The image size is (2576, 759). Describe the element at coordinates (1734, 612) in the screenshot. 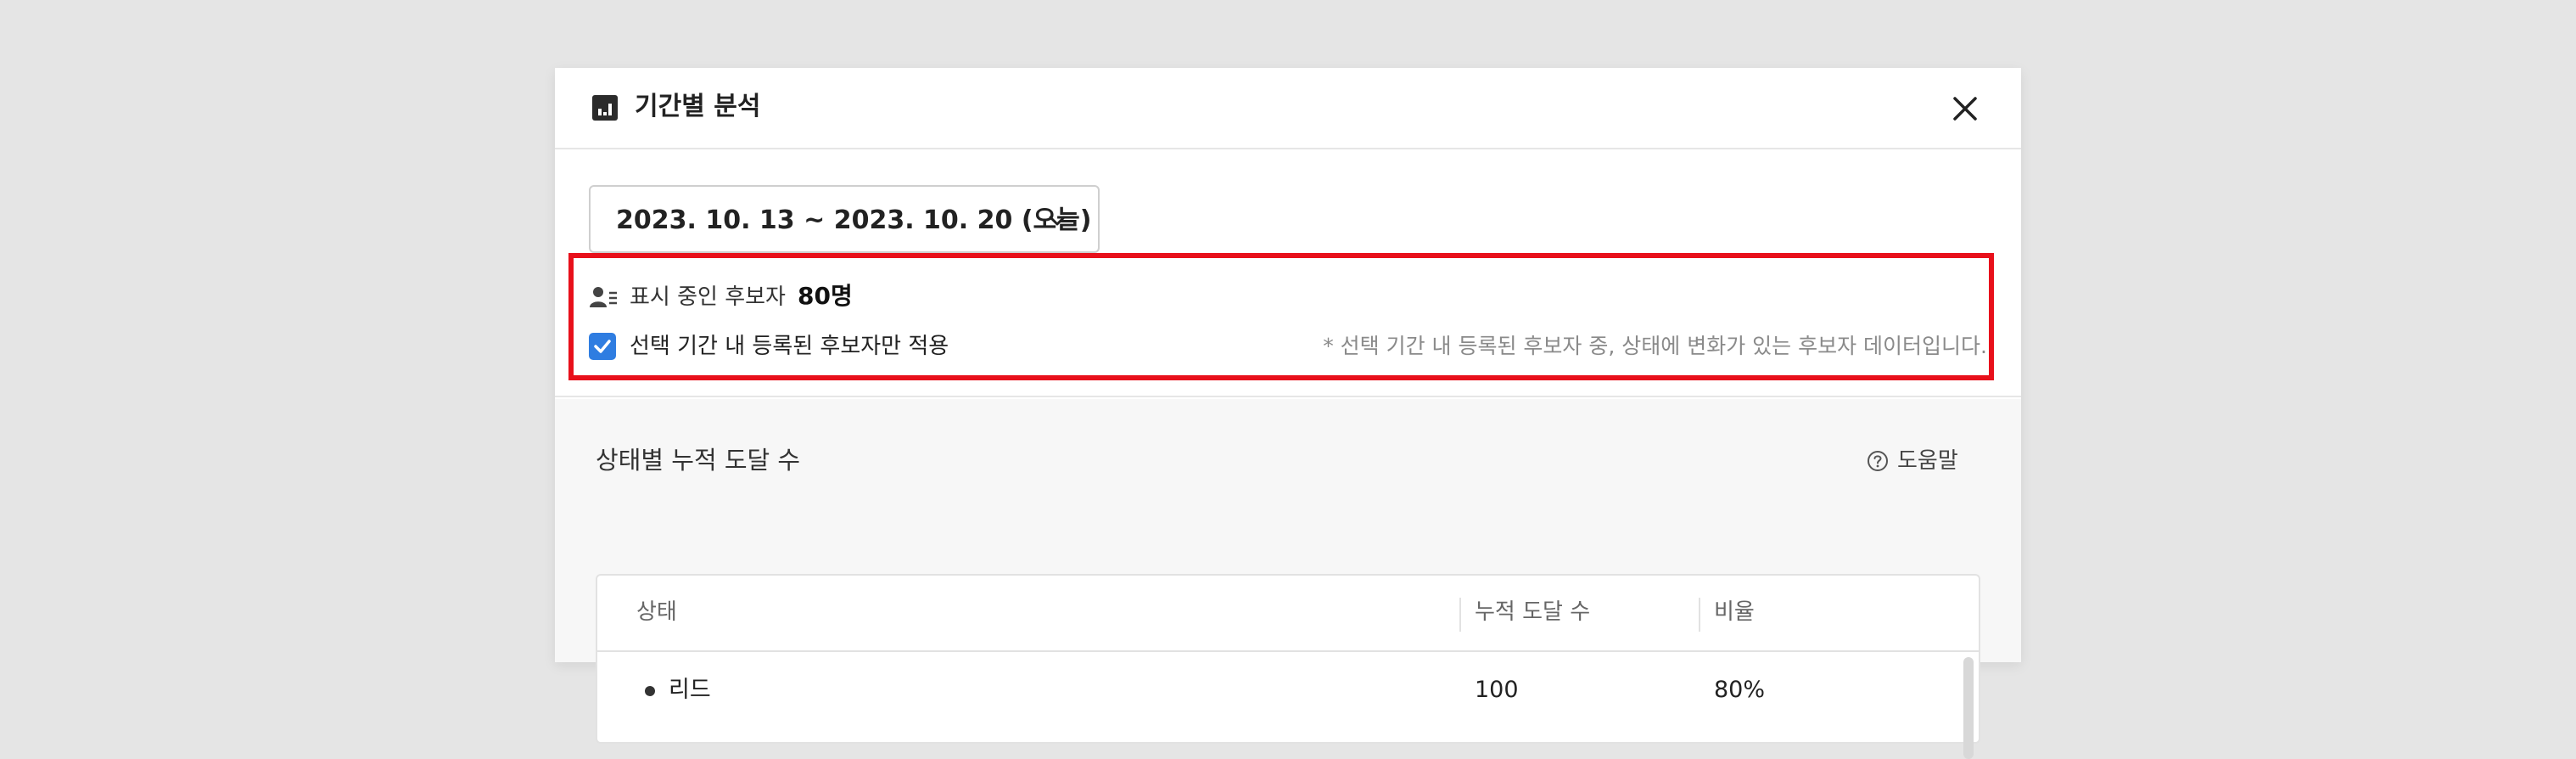

I see `header-ratio: 비율` at that location.